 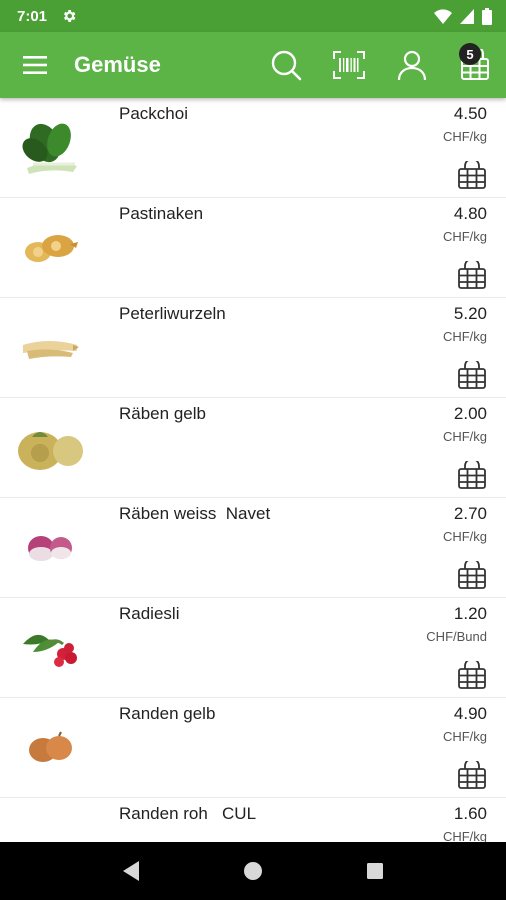 I want to click on menu-icon, so click(x=35, y=65).